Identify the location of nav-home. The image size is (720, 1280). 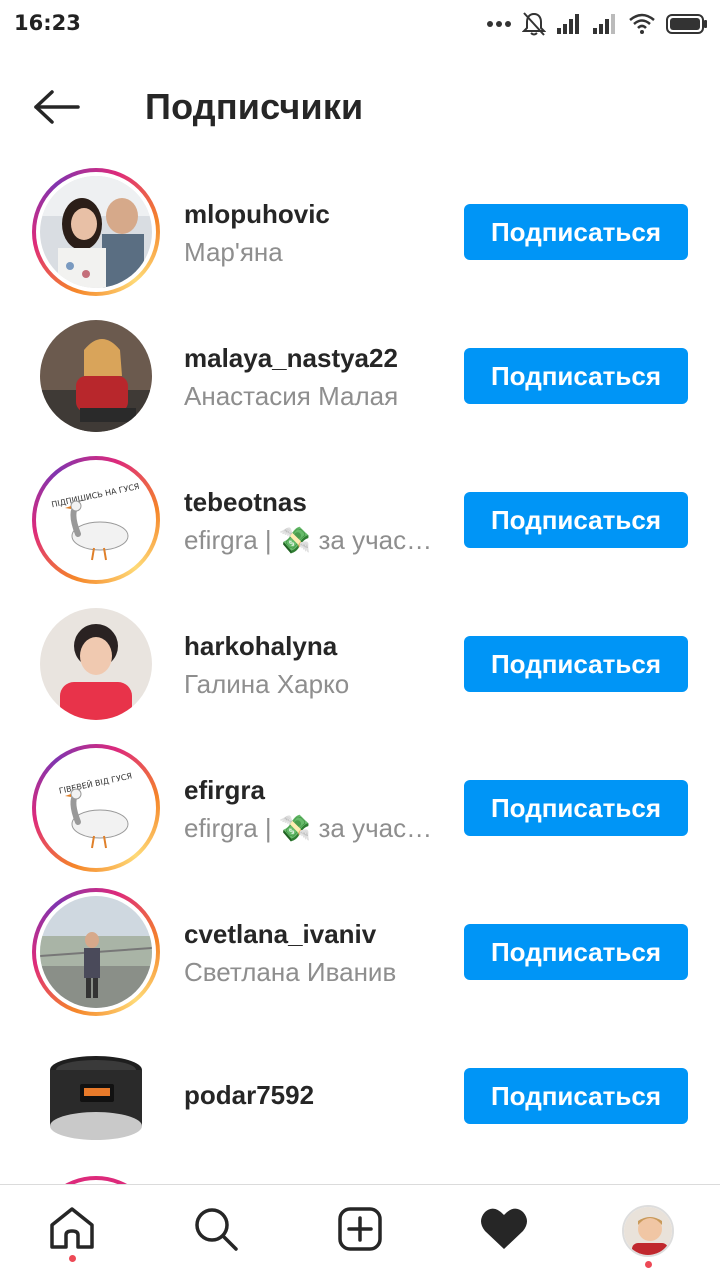
(72, 1233).